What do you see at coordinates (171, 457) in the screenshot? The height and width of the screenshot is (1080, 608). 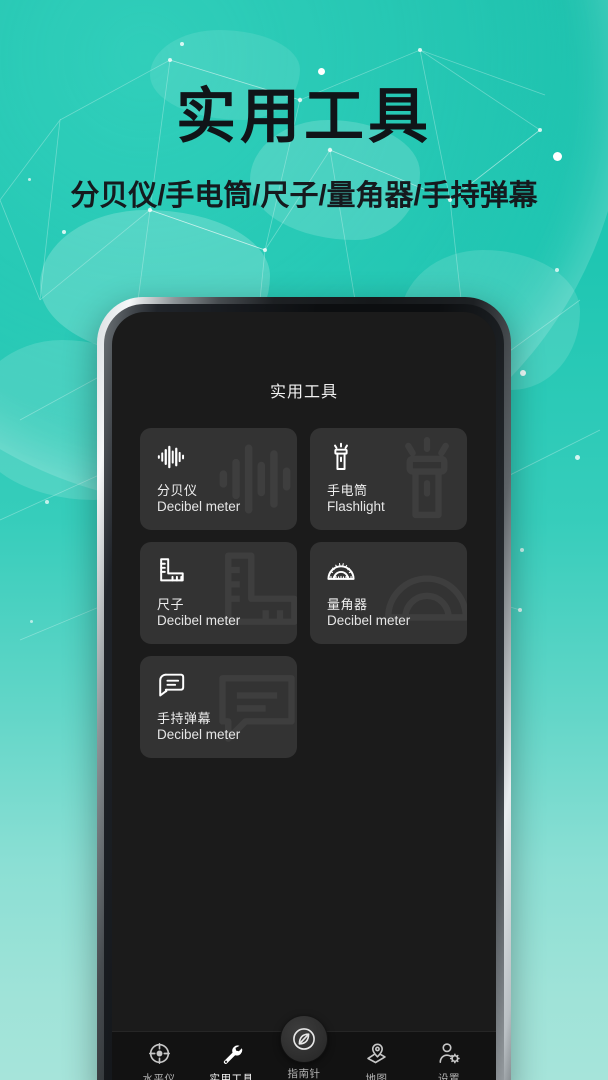 I see `sound-wave-icon` at bounding box center [171, 457].